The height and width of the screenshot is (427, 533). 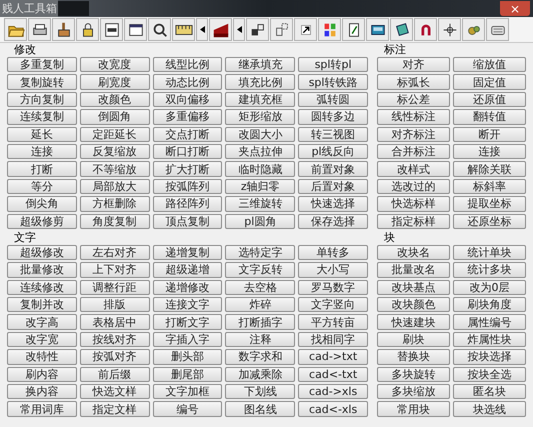 I want to click on tool-button: 交点打断, so click(x=187, y=134).